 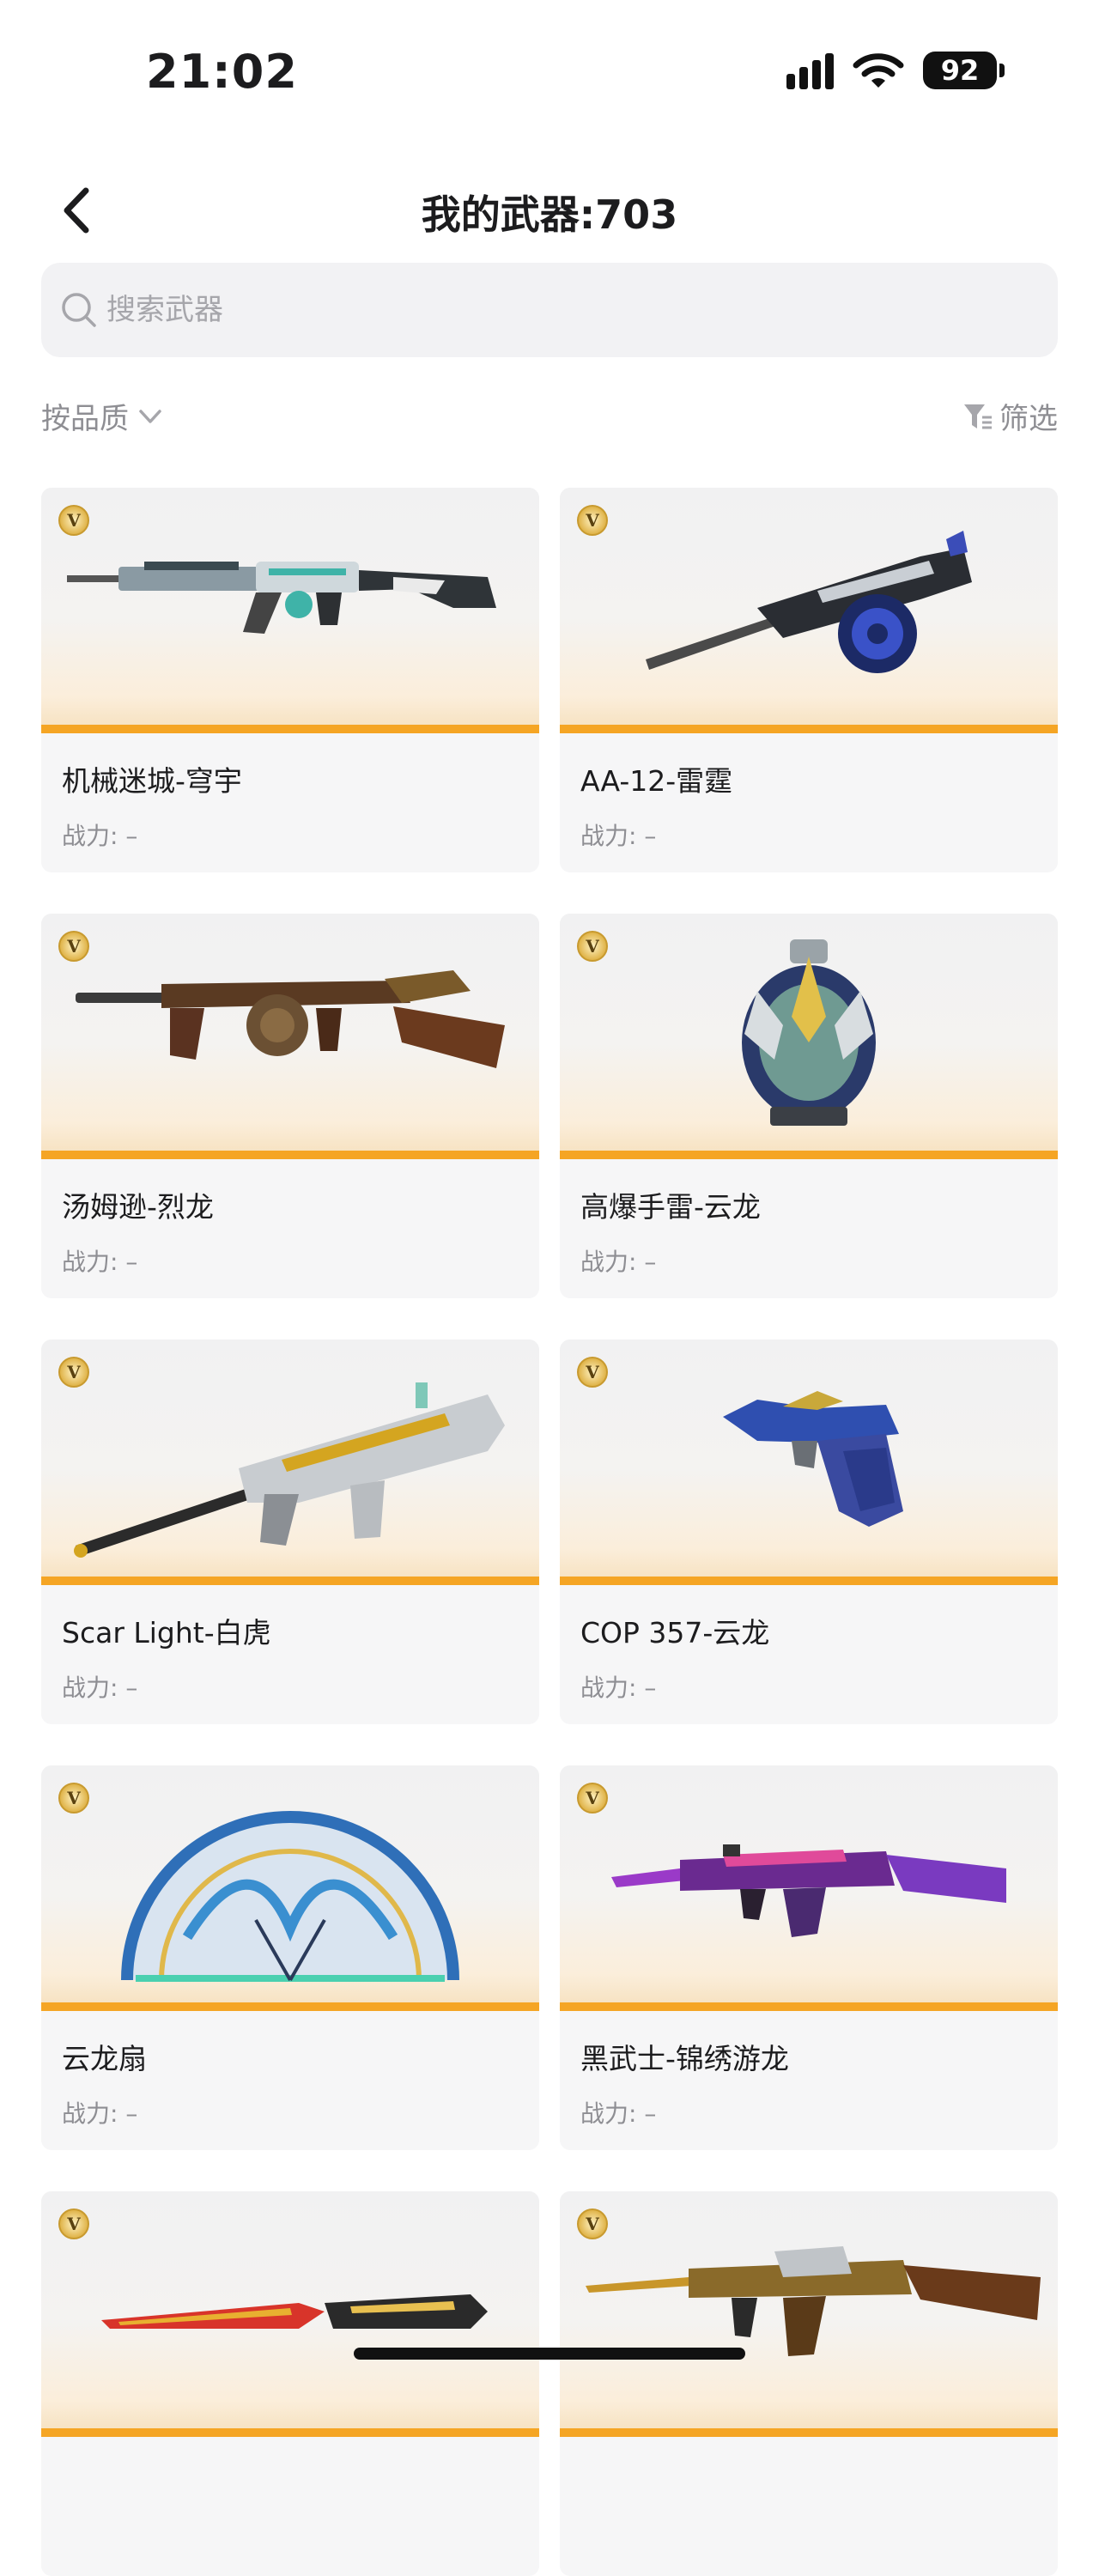 What do you see at coordinates (222, 72) in the screenshot?
I see `status-time: 21:02` at bounding box center [222, 72].